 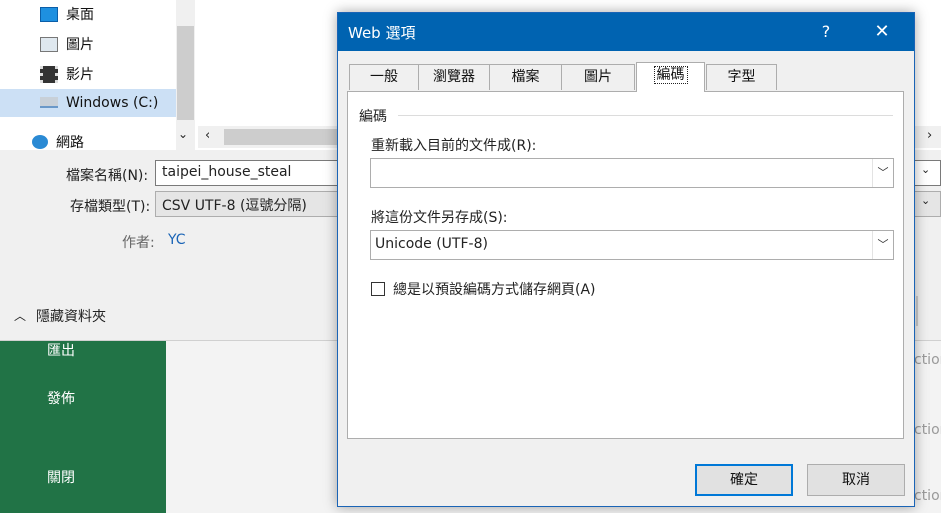 I want to click on chevron-left-icon: ‹, so click(x=207, y=135).